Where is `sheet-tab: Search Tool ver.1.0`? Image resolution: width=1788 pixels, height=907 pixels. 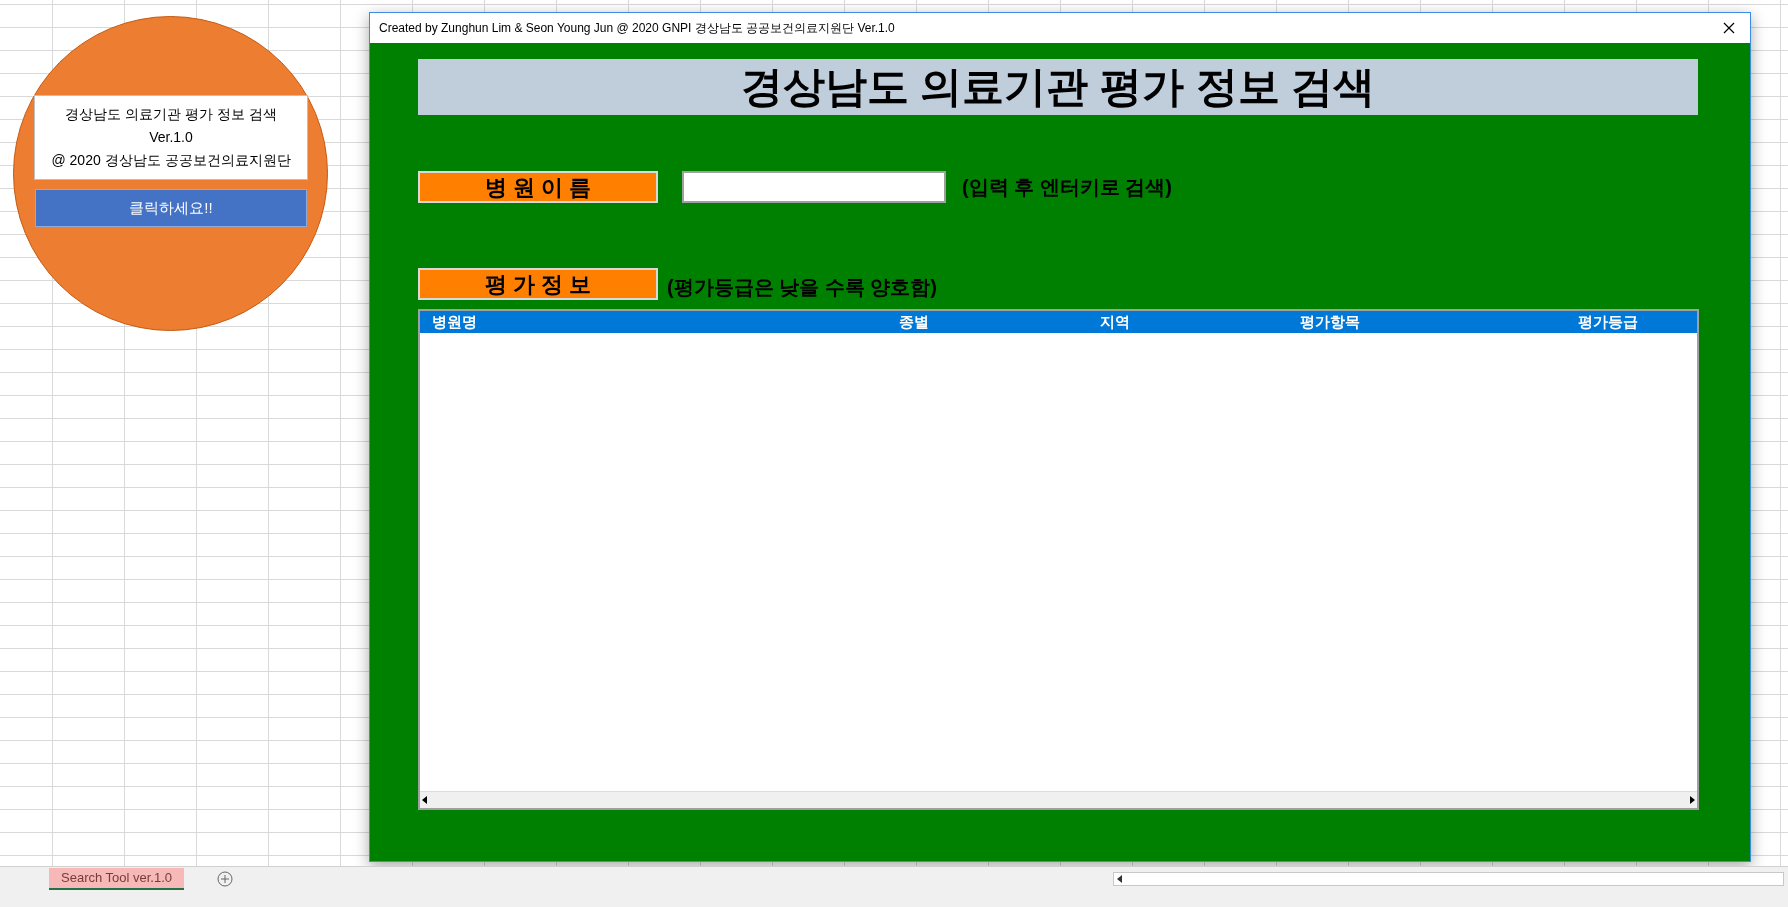
sheet-tab: Search Tool ver.1.0 is located at coordinates (117, 879).